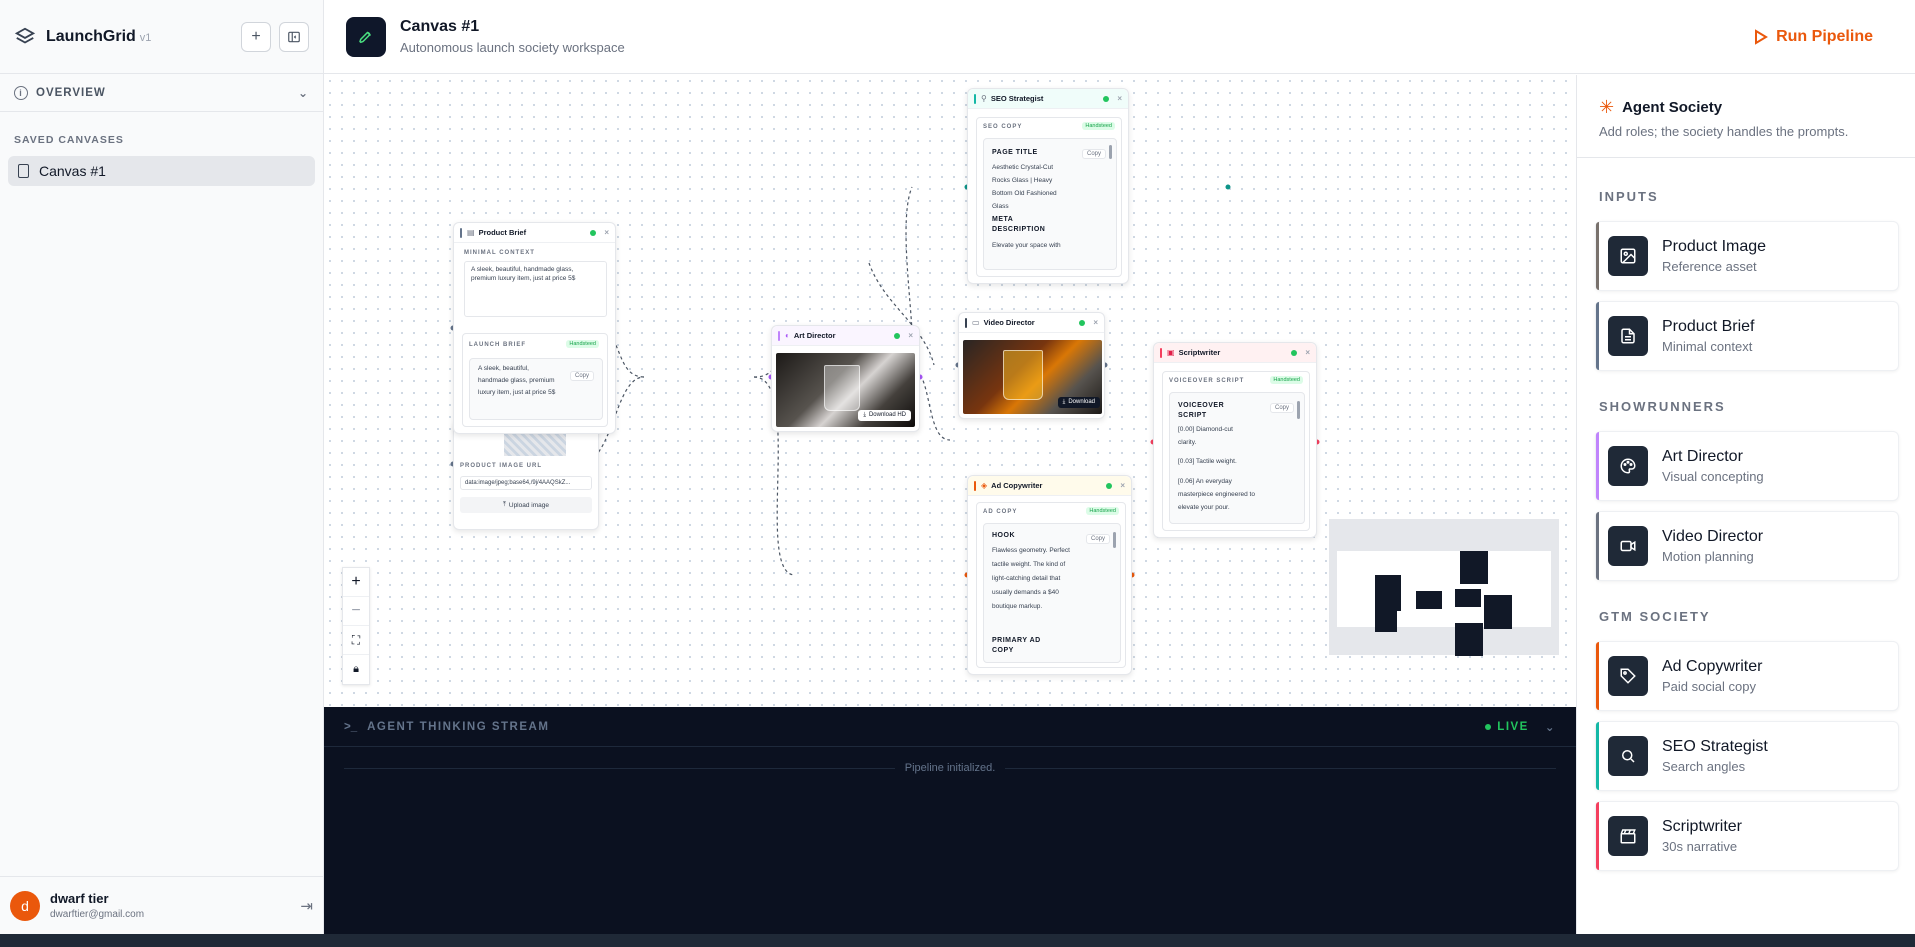 The width and height of the screenshot is (1915, 947). Describe the element at coordinates (1019, 224) in the screenshot. I see `meta-description-heading: META DESCRIPTION` at that location.